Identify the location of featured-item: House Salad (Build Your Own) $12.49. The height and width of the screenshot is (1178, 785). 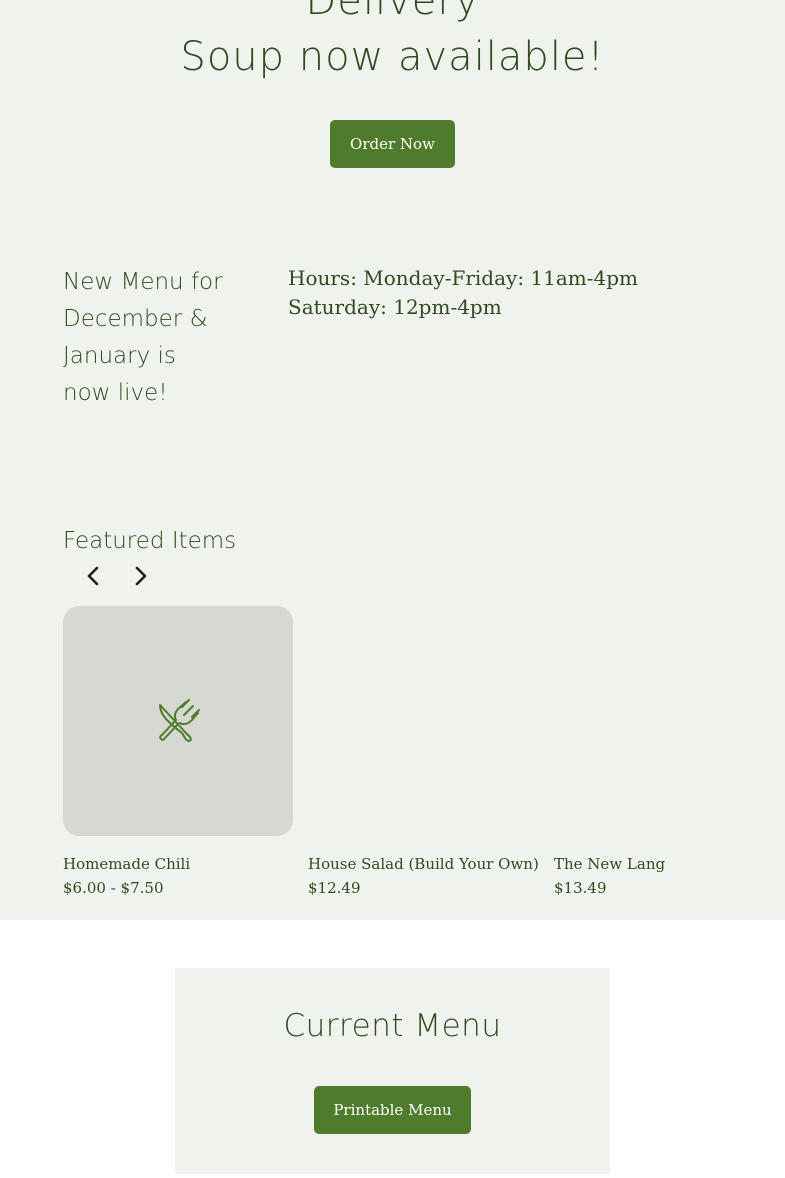
(428, 876).